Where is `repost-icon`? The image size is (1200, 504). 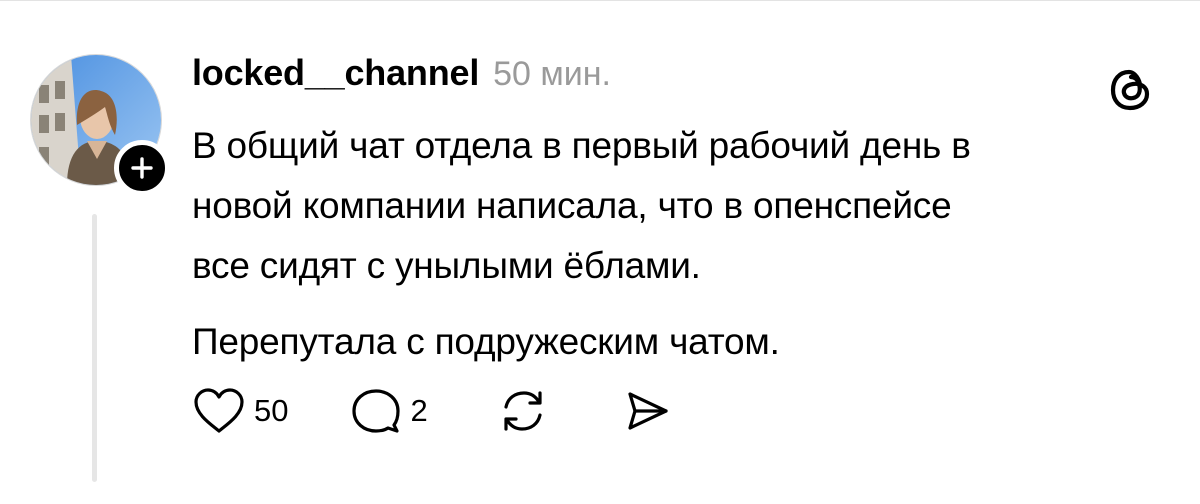 repost-icon is located at coordinates (523, 411).